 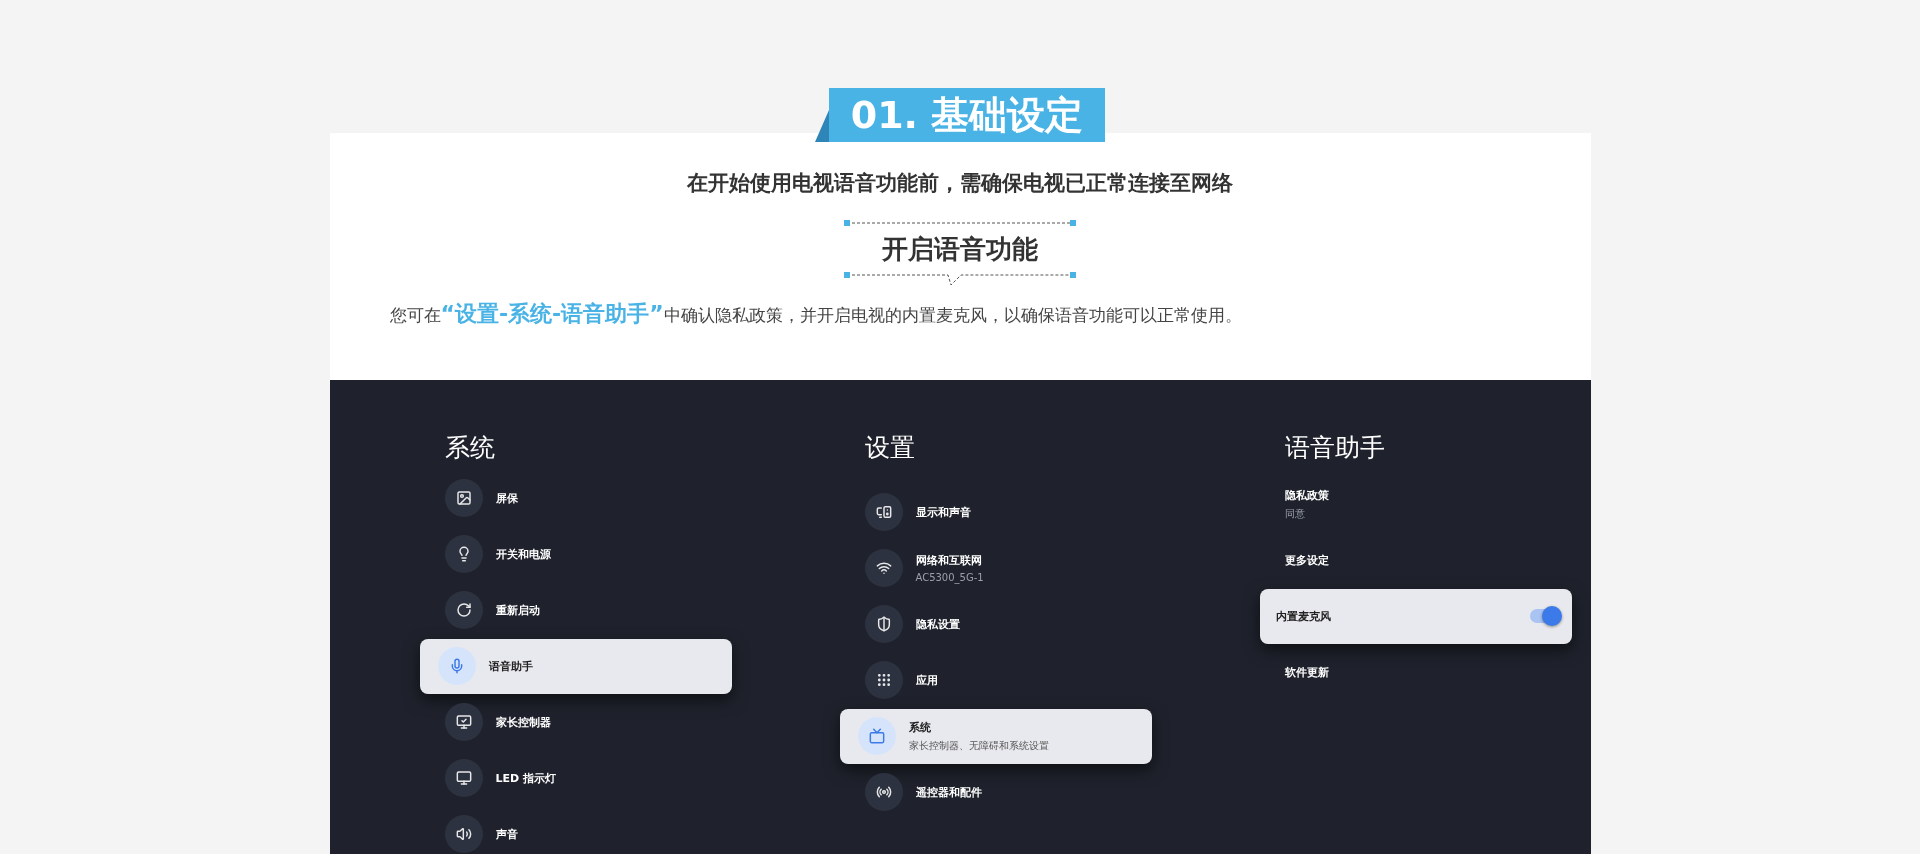 What do you see at coordinates (883, 680) in the screenshot?
I see `grid-icon` at bounding box center [883, 680].